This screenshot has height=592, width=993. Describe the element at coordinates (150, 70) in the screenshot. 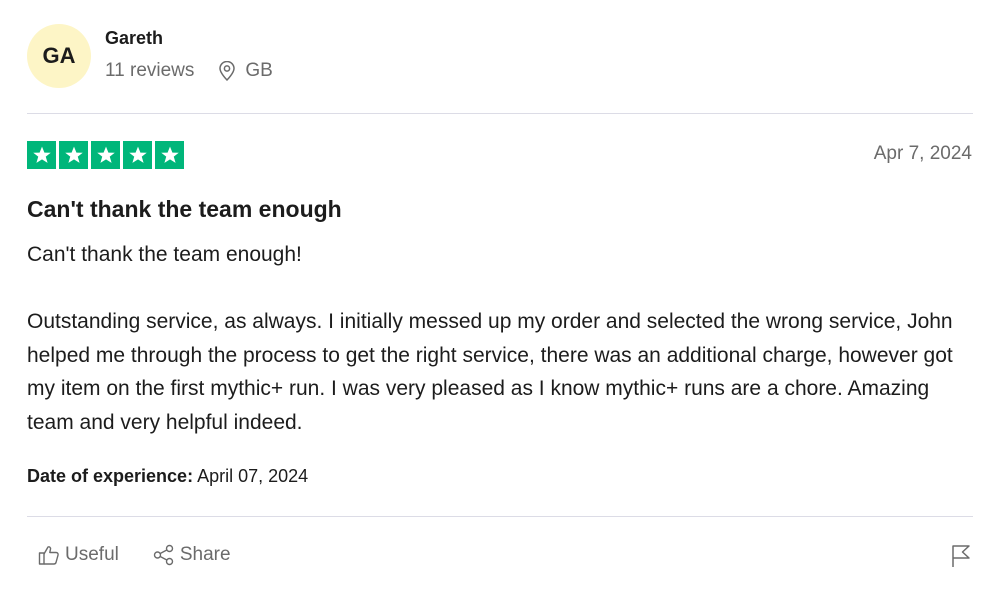

I see `reviews-count: 11 reviews` at that location.